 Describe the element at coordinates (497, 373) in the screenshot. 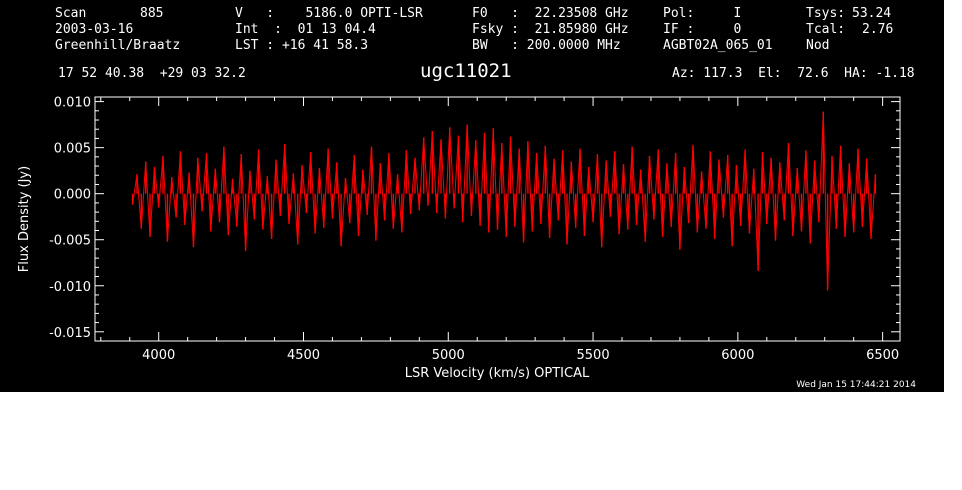

I see `x-axis-title: LSR Velocity (km/s) OPTICAL` at that location.